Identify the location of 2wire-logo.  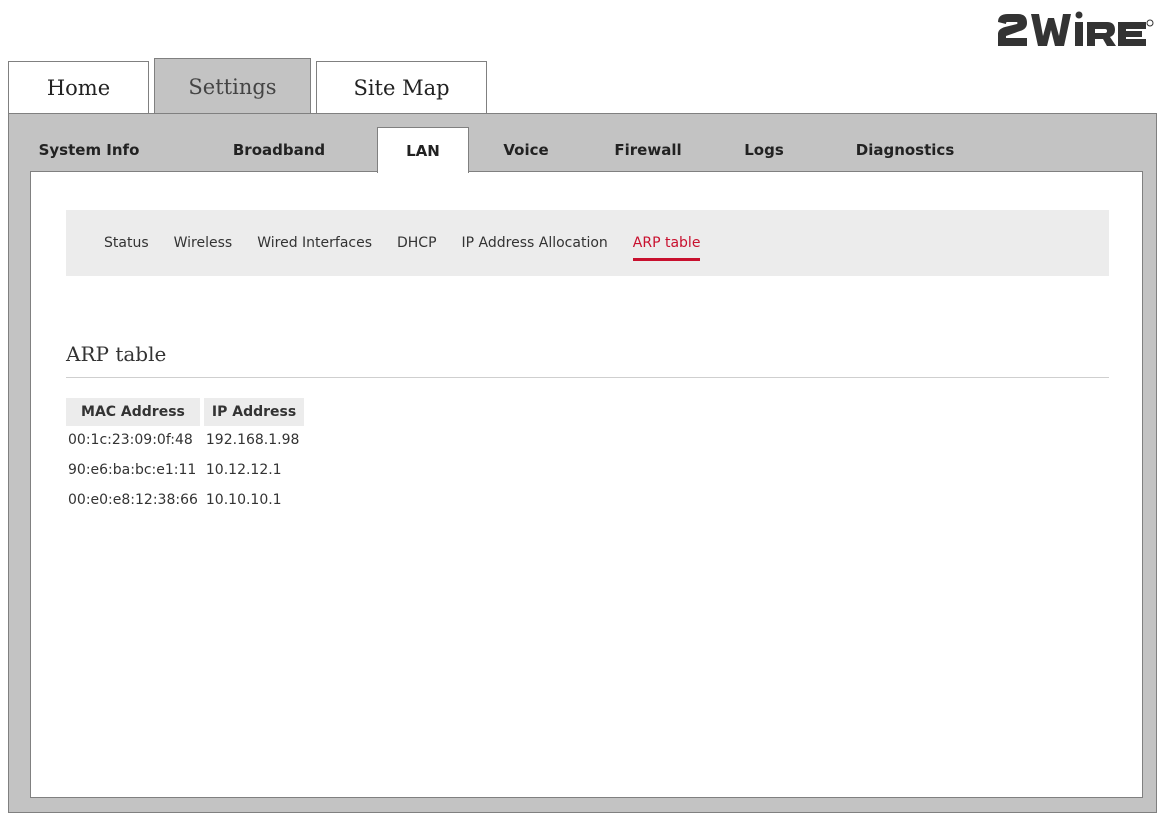
(1074, 31).